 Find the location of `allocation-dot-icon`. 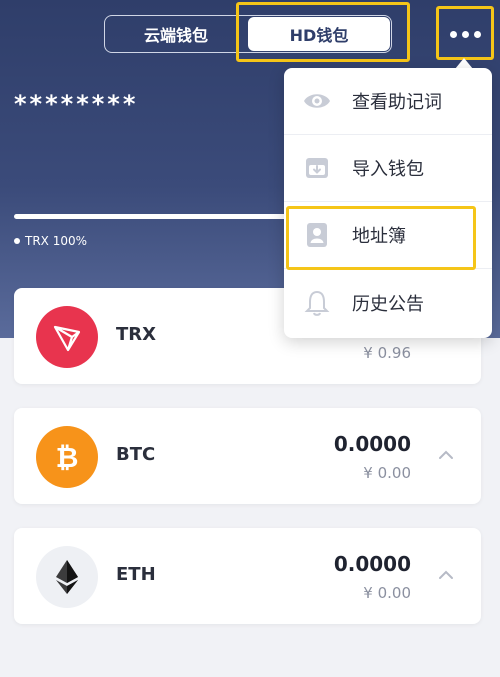

allocation-dot-icon is located at coordinates (17, 241).